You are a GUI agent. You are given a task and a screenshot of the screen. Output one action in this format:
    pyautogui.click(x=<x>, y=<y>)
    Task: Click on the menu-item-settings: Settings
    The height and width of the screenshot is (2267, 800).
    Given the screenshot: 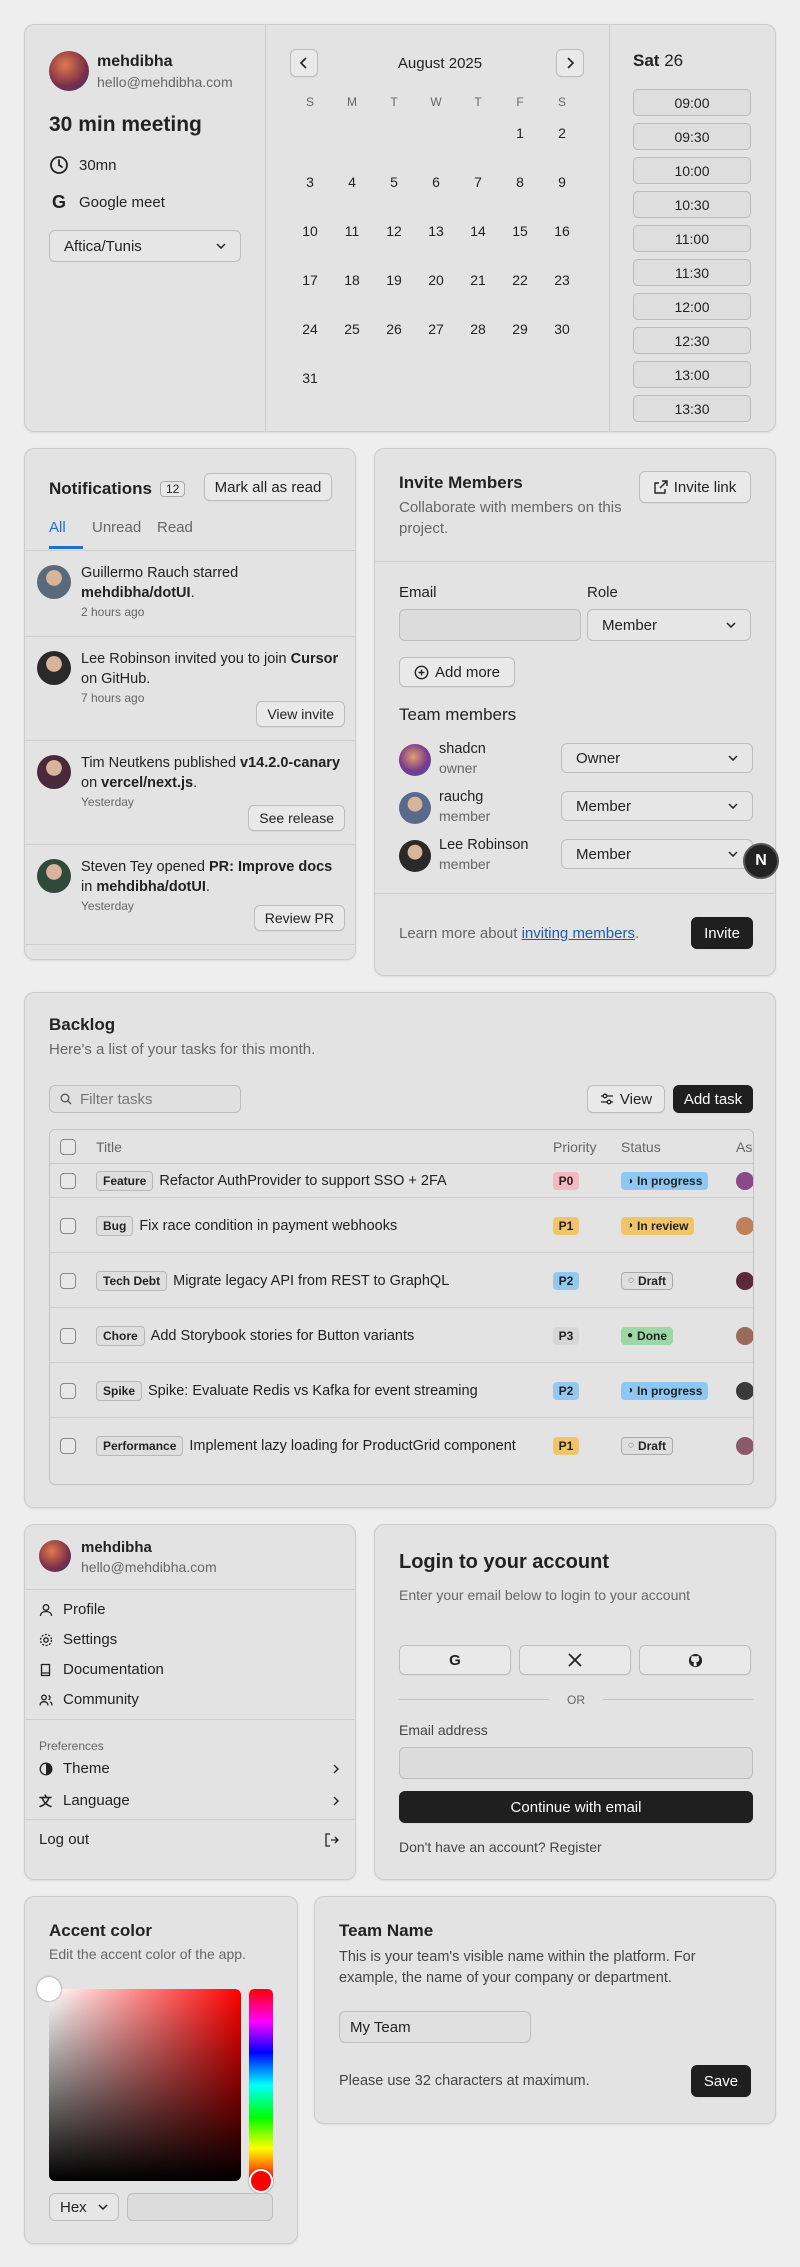 What is the action you would take?
    pyautogui.click(x=78, y=1639)
    